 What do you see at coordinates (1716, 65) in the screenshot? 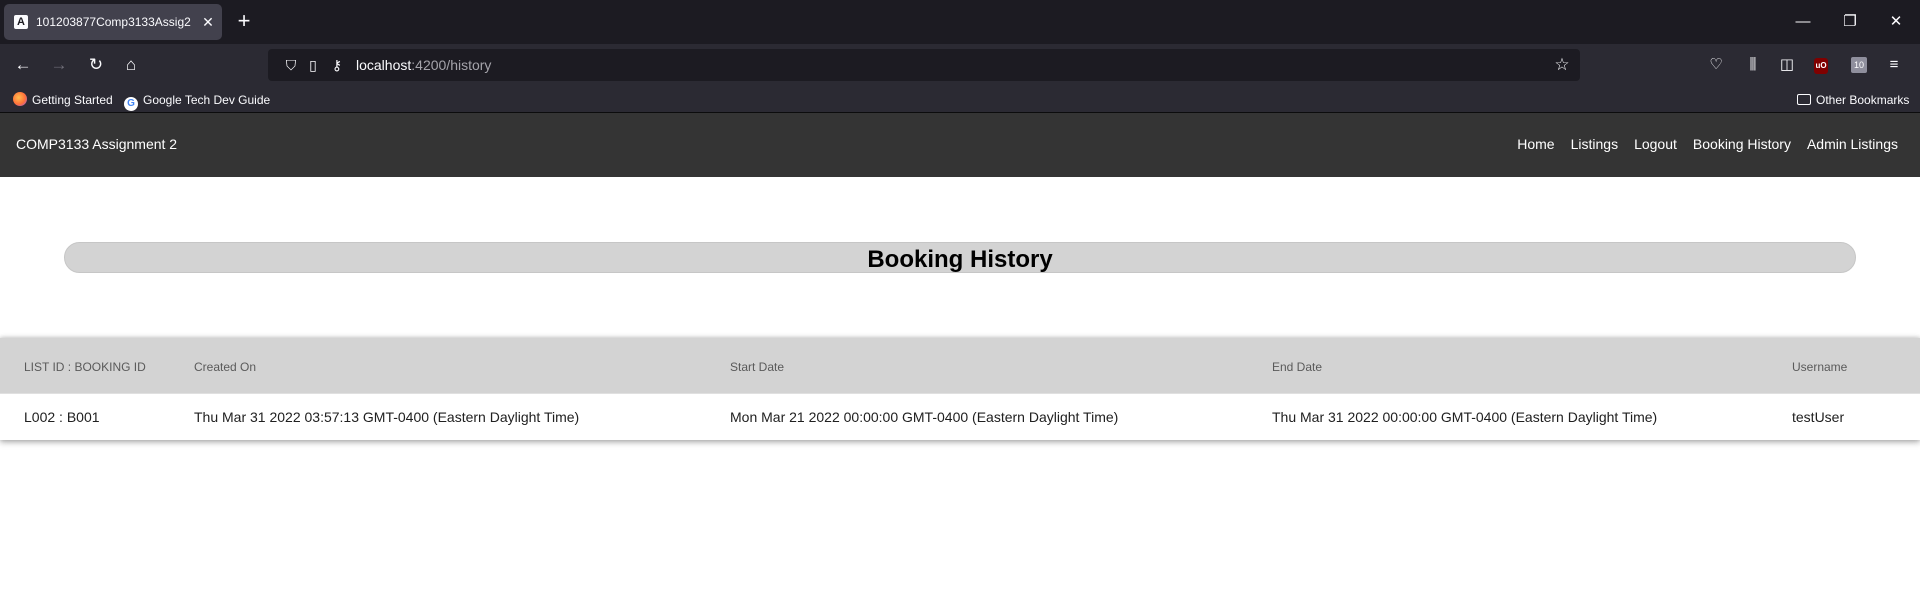
I see `pocket-icon: ♡` at bounding box center [1716, 65].